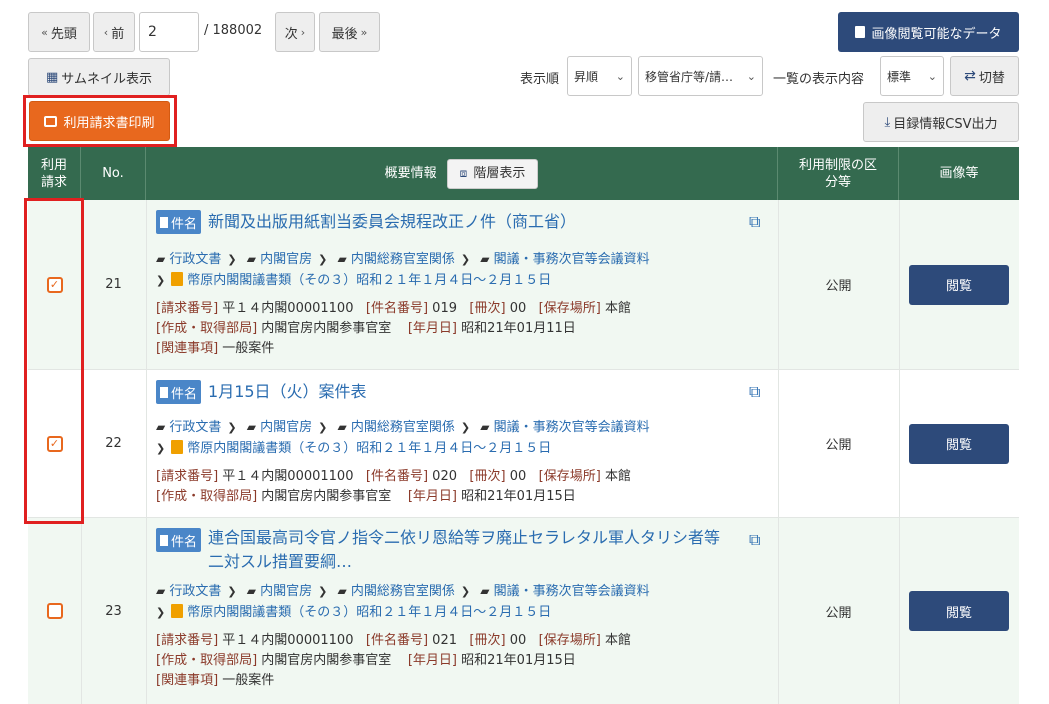 This screenshot has height=704, width=1049. What do you see at coordinates (118, 34) in the screenshot?
I see `prev-page-label: 前` at bounding box center [118, 34].